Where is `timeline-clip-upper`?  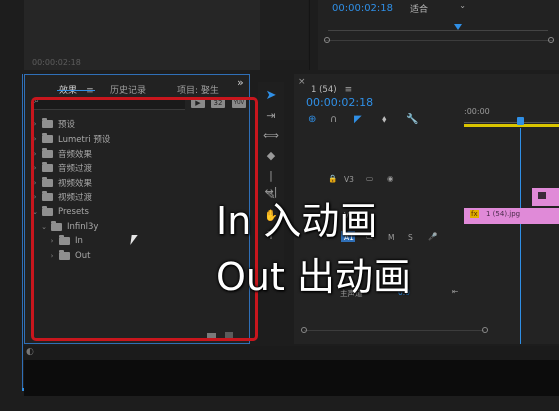 timeline-clip-upper is located at coordinates (545, 197).